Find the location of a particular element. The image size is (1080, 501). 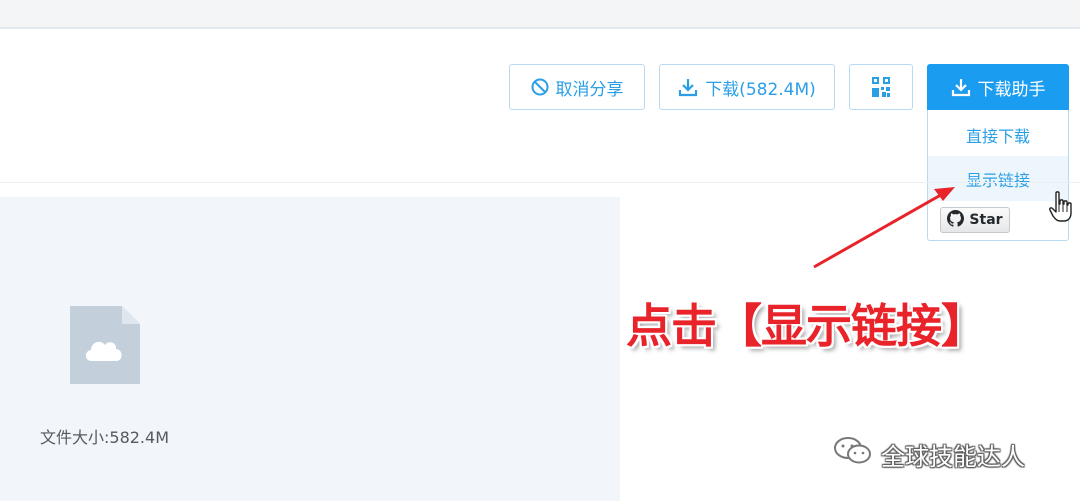

watermark: 全球技能达人 is located at coordinates (929, 454).